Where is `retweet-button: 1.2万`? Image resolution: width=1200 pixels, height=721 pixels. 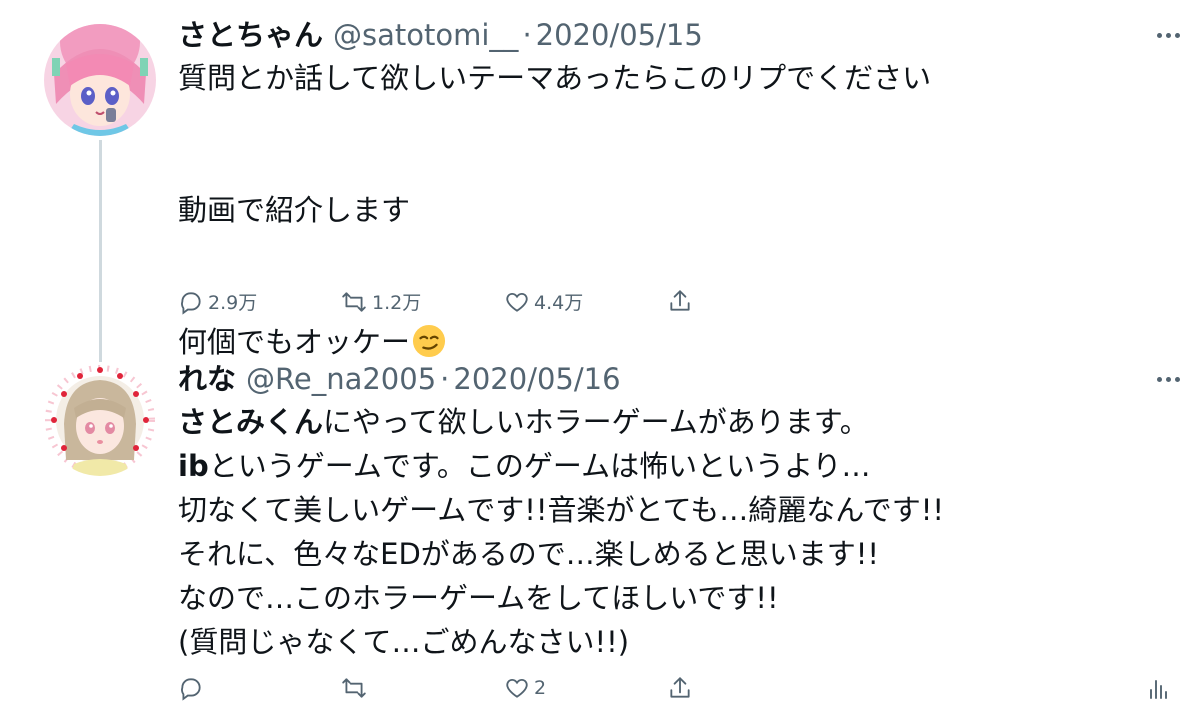 retweet-button: 1.2万 is located at coordinates (380, 301).